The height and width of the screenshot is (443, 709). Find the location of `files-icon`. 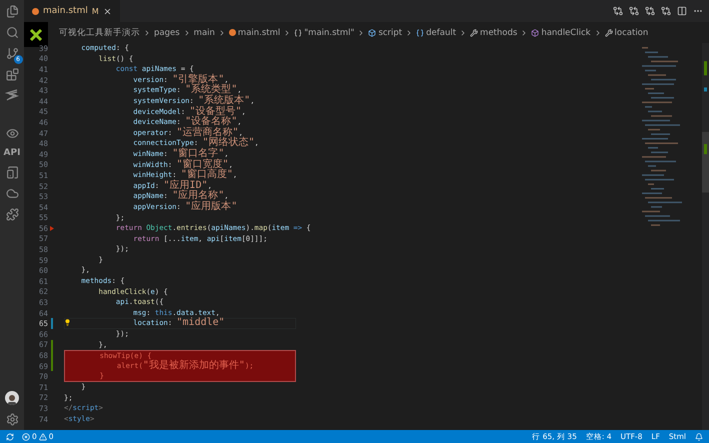

files-icon is located at coordinates (12, 11).